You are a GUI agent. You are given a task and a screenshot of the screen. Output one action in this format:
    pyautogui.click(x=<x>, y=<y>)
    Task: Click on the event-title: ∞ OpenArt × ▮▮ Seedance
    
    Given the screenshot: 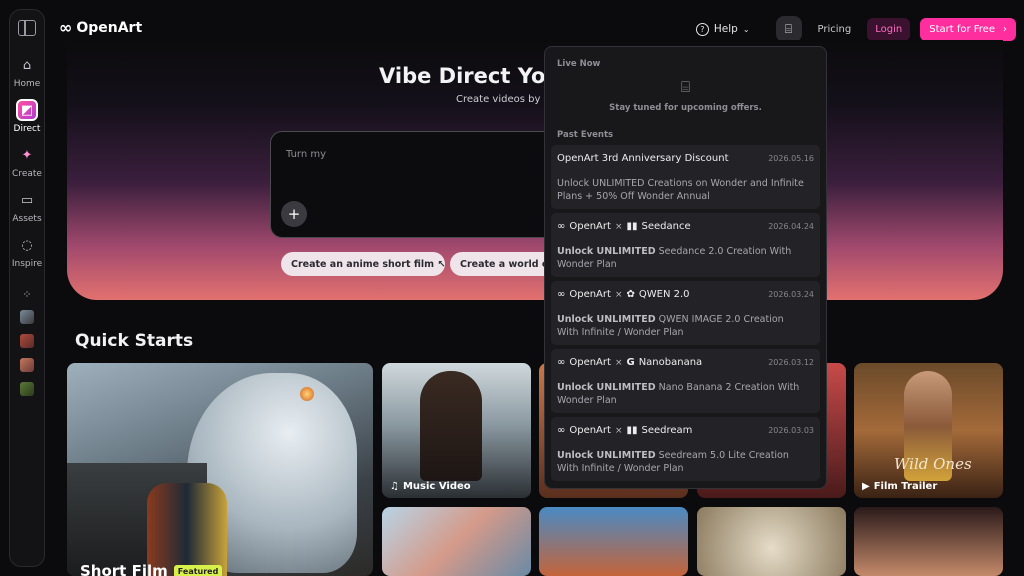 What is the action you would take?
    pyautogui.click(x=624, y=226)
    